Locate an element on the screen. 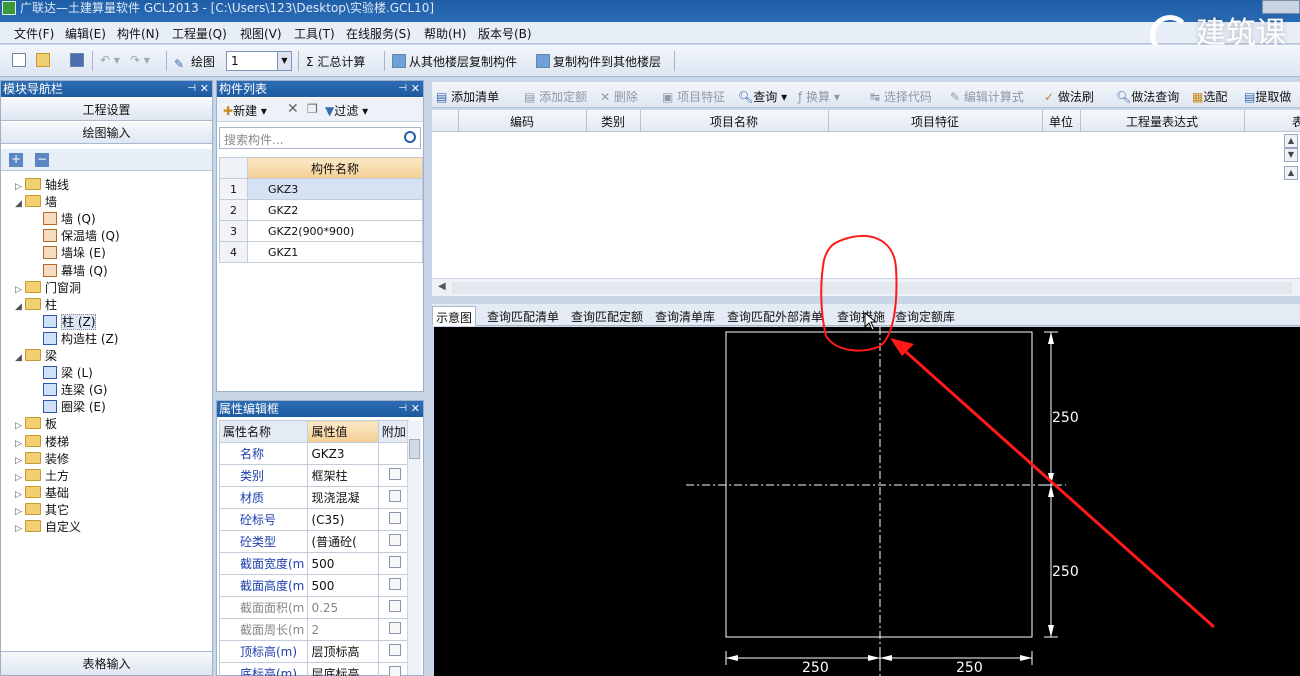 This screenshot has width=1300, height=676. tree-item-5: 幕墙 (Q) is located at coordinates (75, 271).